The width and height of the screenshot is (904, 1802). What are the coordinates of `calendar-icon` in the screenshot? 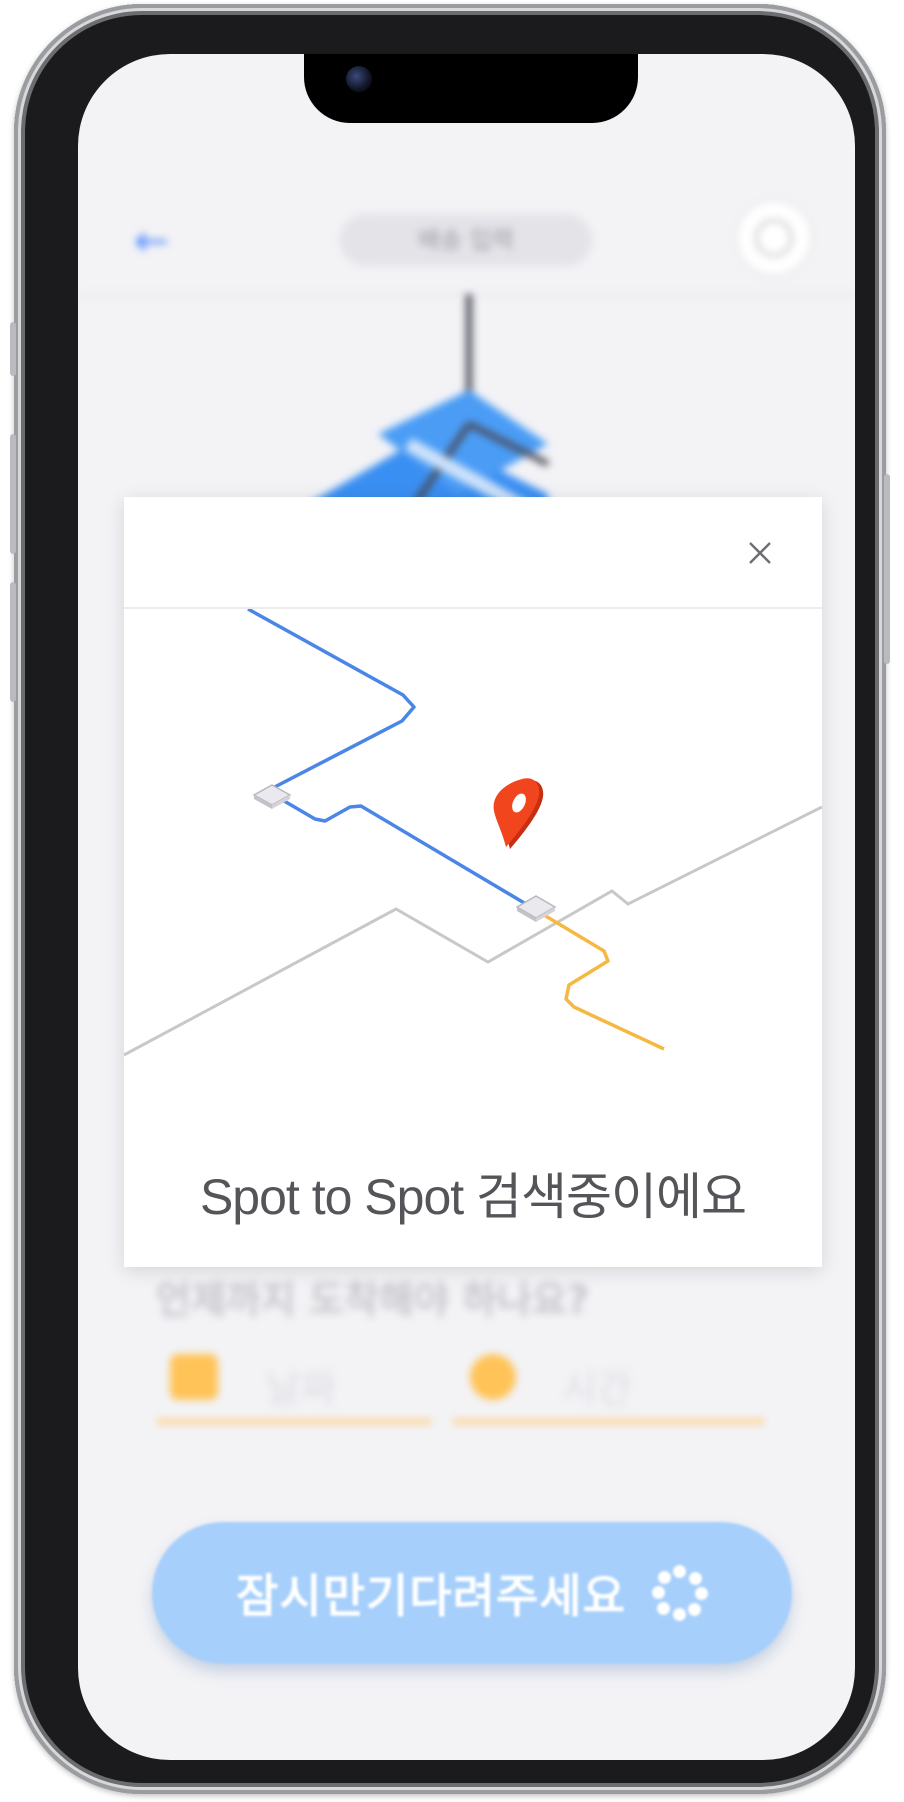 It's located at (194, 1377).